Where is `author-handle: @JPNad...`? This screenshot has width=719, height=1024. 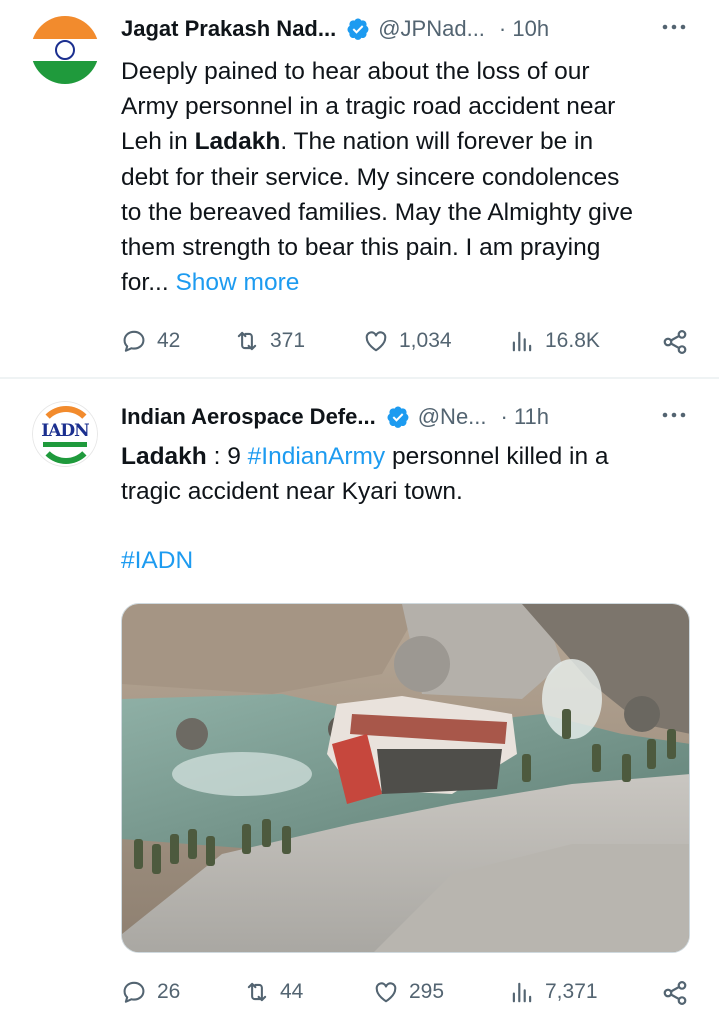
author-handle: @JPNad... is located at coordinates (431, 29).